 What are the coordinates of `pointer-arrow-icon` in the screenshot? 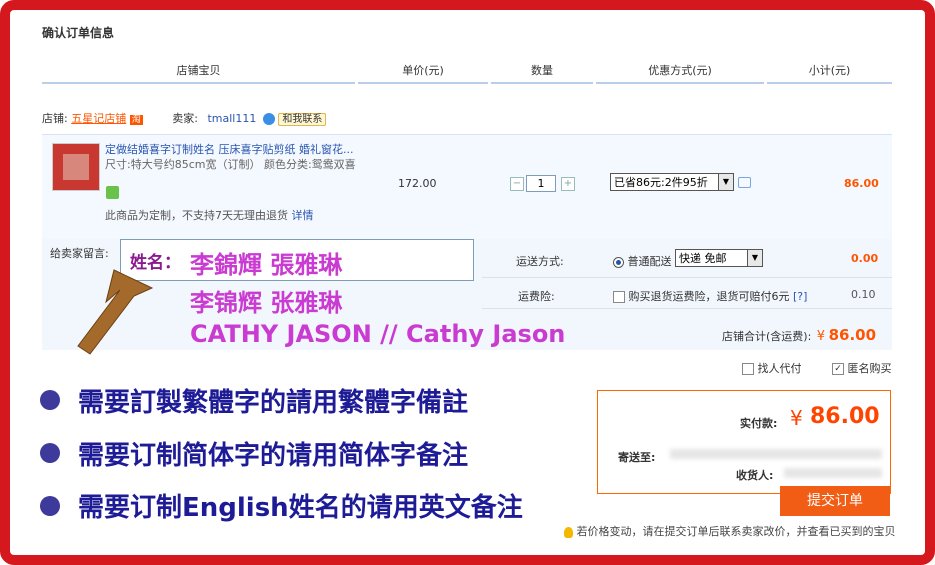 It's located at (115, 312).